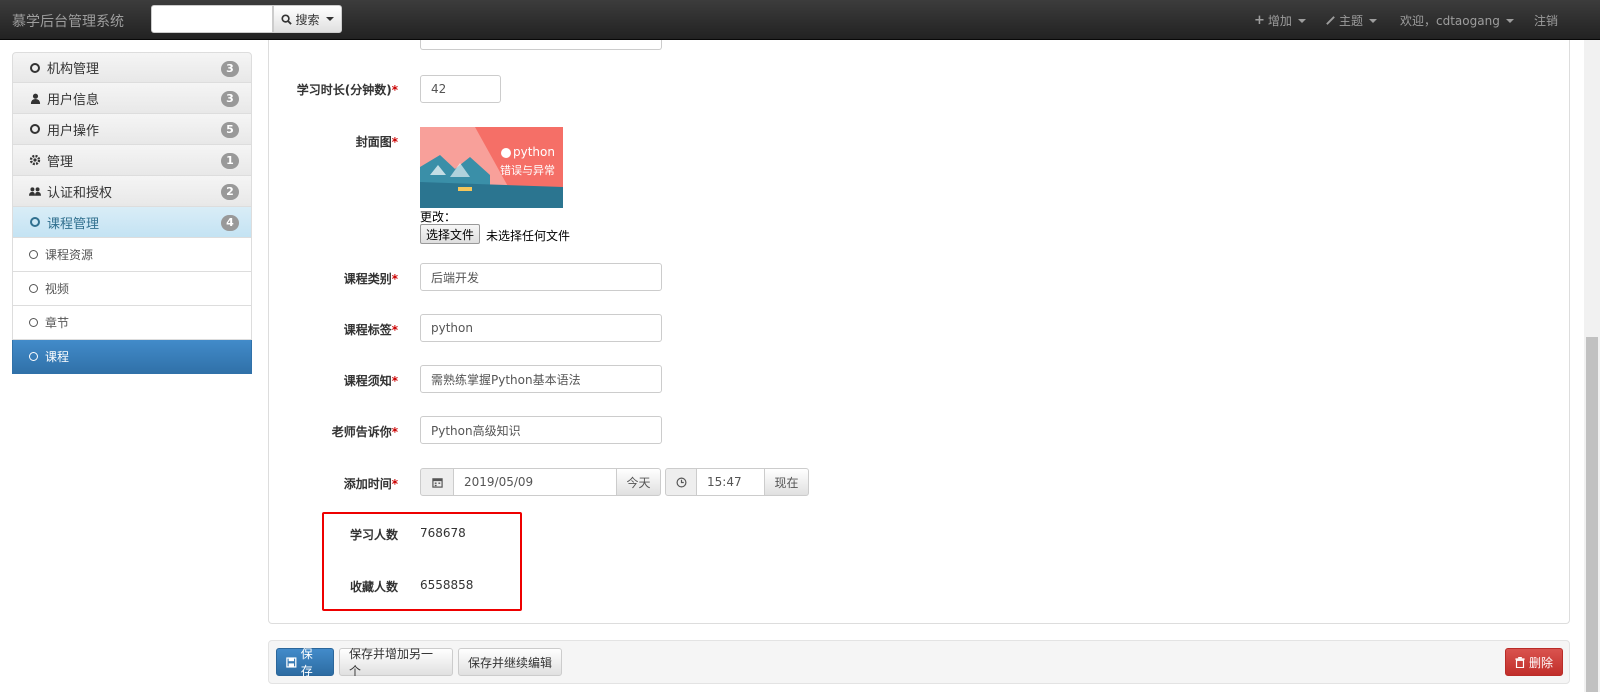 The height and width of the screenshot is (692, 1600). I want to click on theme-menu-label: 主题, so click(1351, 21).